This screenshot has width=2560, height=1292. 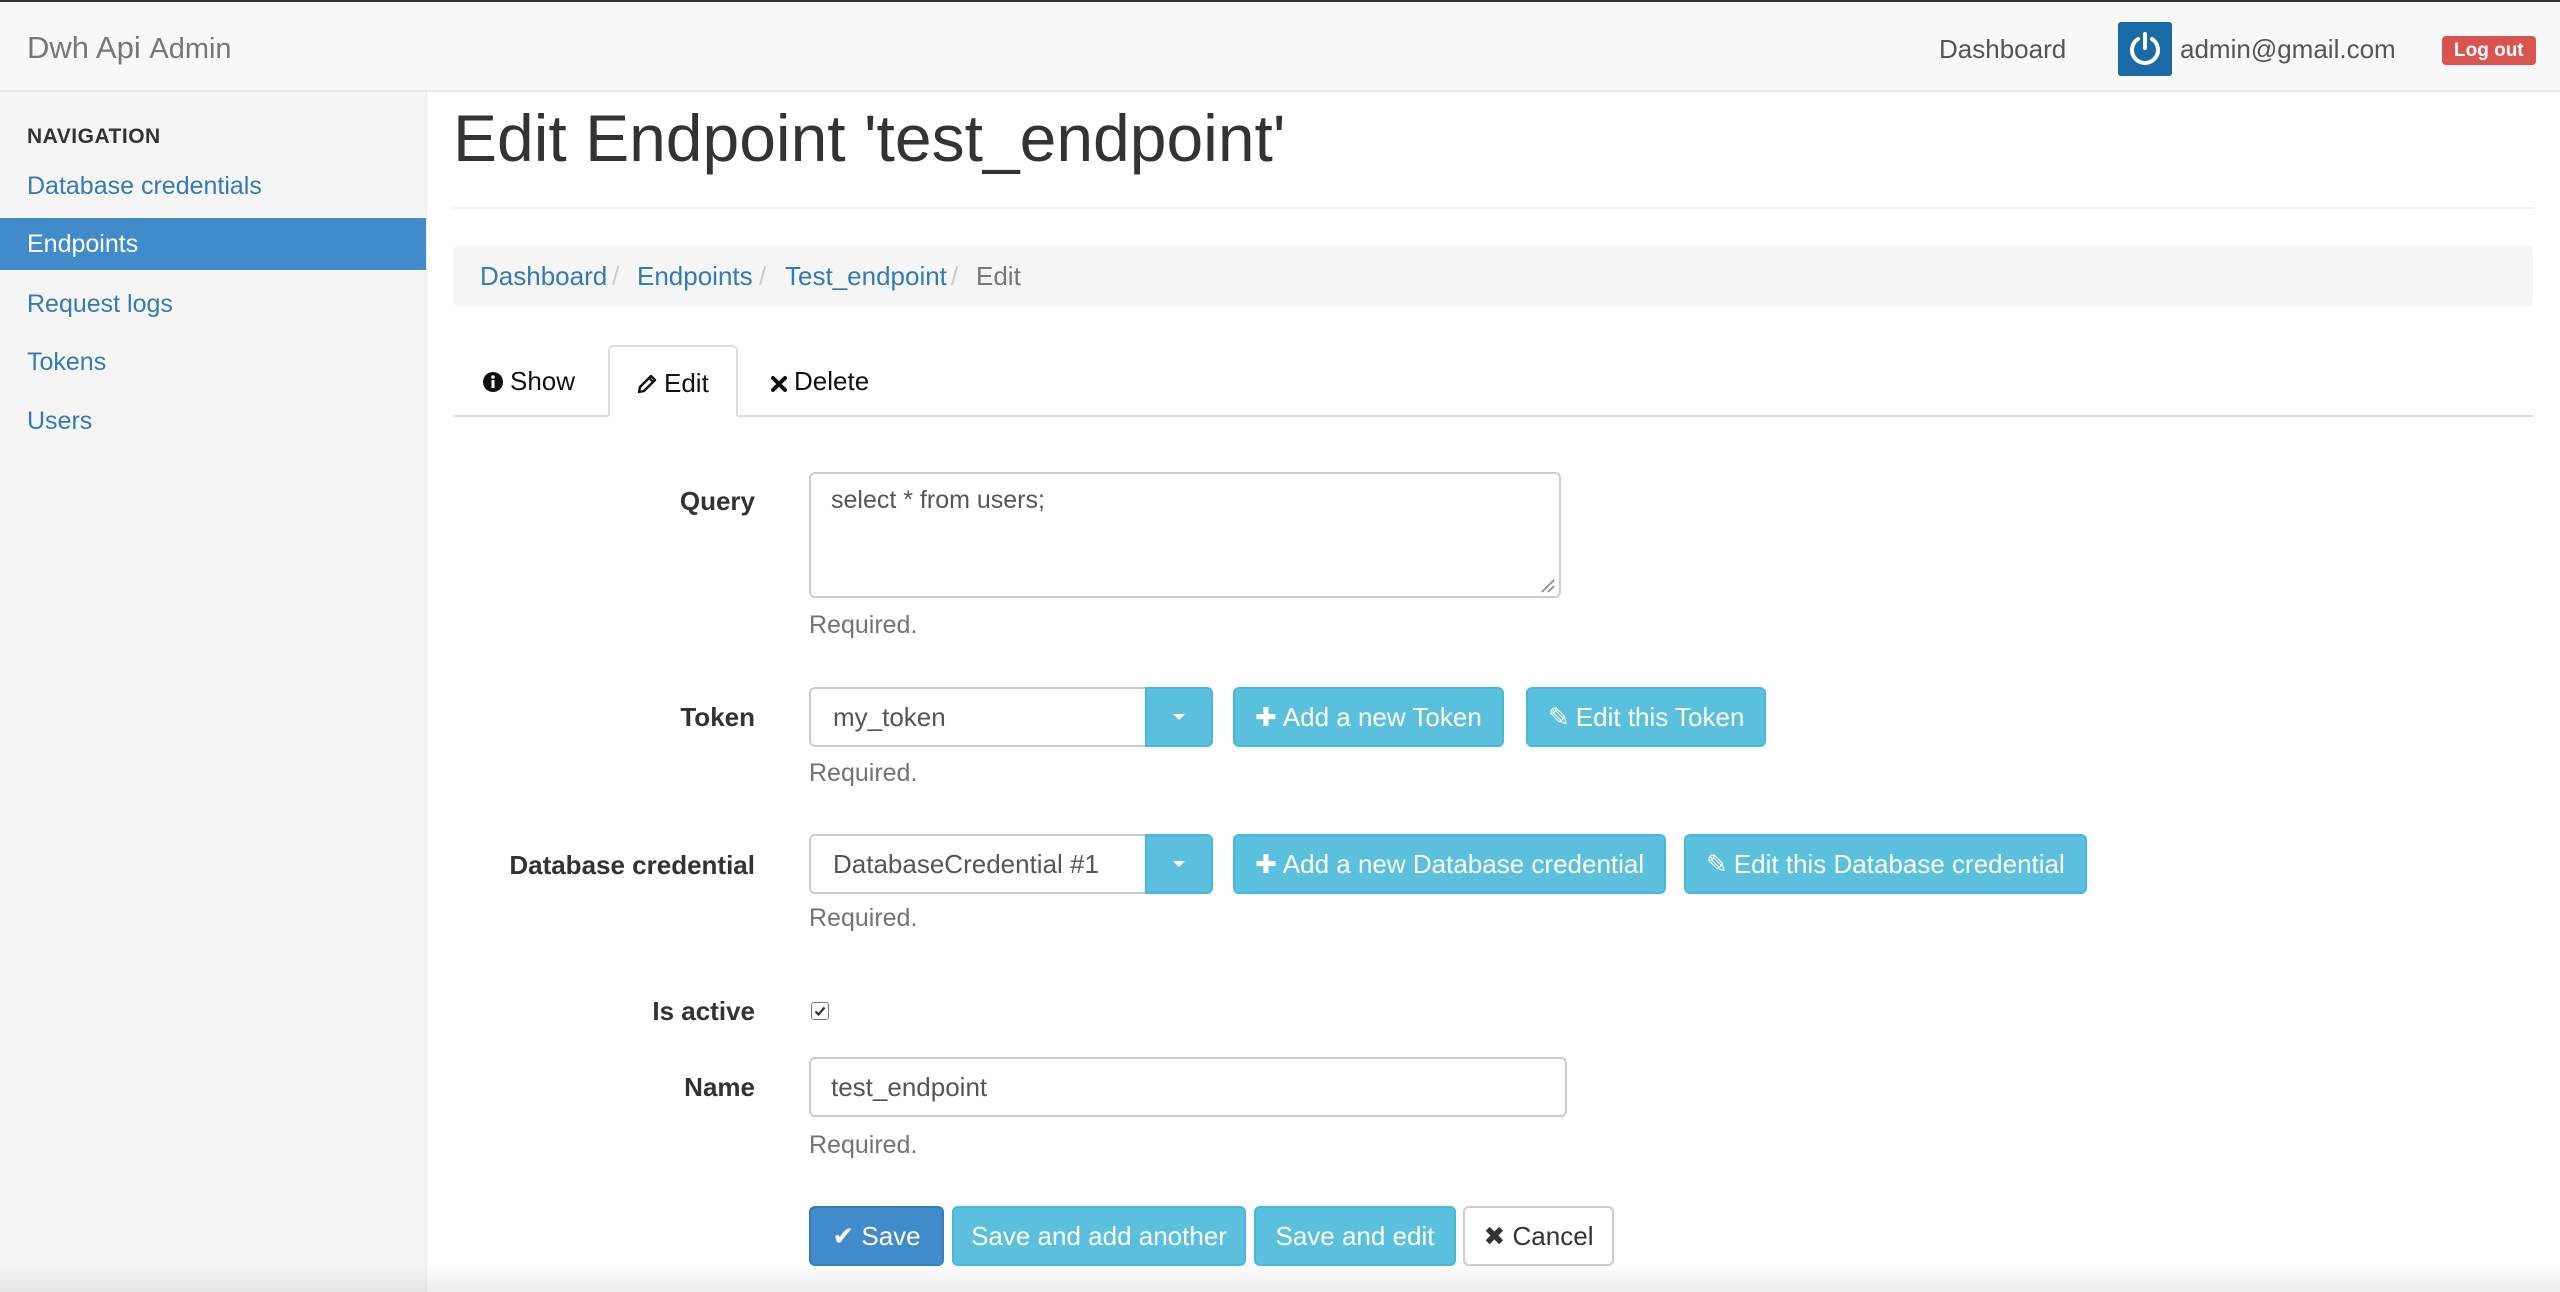 I want to click on brand: Dwh Api Admin, so click(x=129, y=48).